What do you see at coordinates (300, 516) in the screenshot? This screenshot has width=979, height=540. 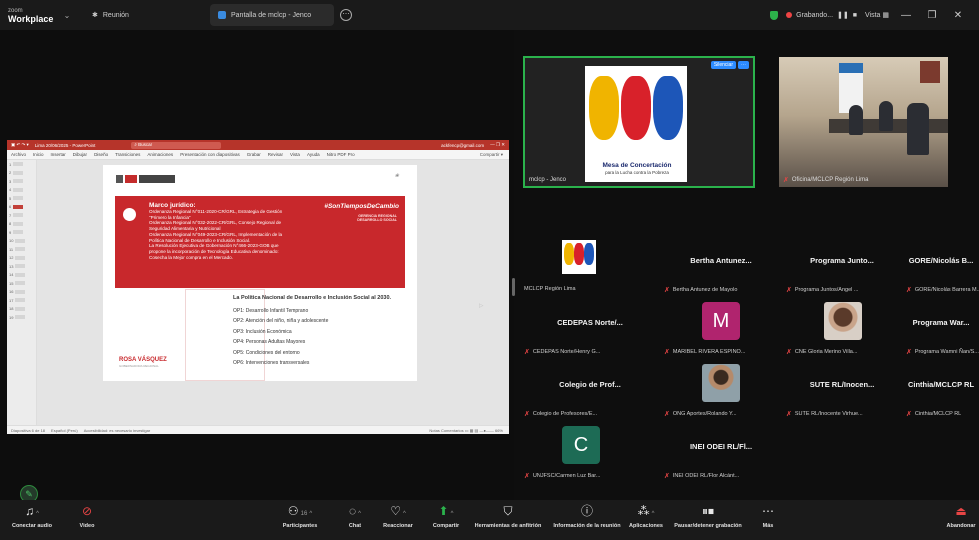 I see `participants-button: ⚇ 16 ^ Participantes` at bounding box center [300, 516].